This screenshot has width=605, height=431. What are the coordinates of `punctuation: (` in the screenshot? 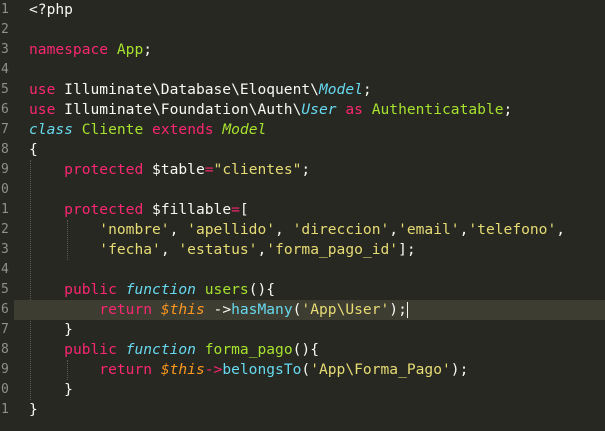 It's located at (306, 369).